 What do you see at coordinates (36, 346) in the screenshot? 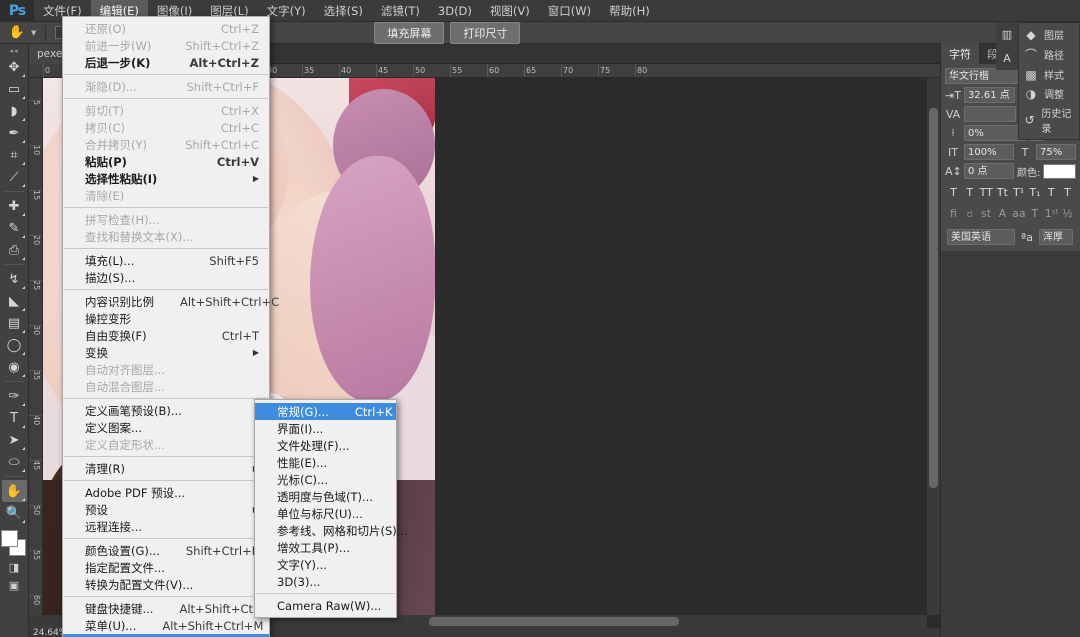
I see `vertical-ruler: 5 10 15 20 25 30 35 40 45 50 55 60` at bounding box center [36, 346].